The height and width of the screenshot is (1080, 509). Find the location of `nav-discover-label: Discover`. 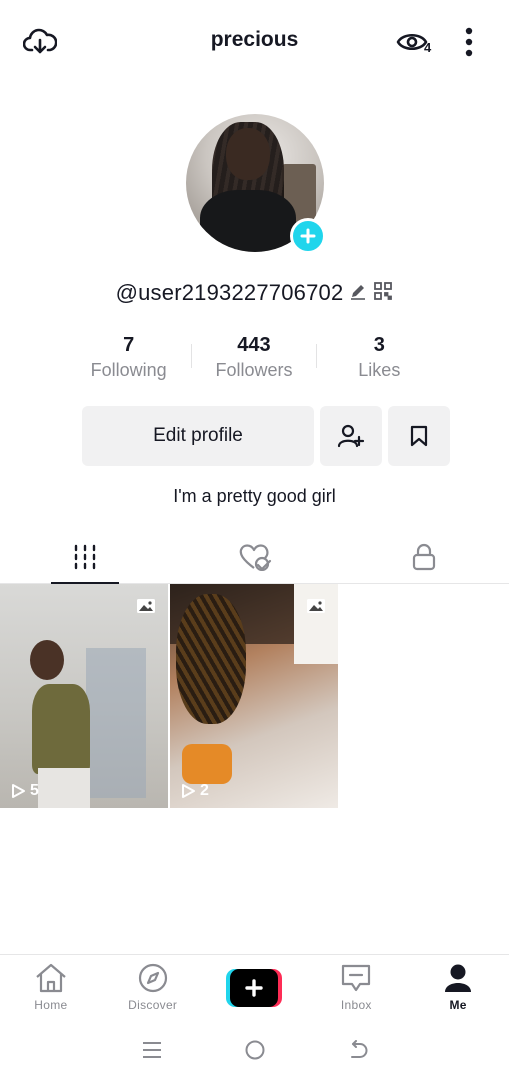

nav-discover-label: Discover is located at coordinates (153, 1005).